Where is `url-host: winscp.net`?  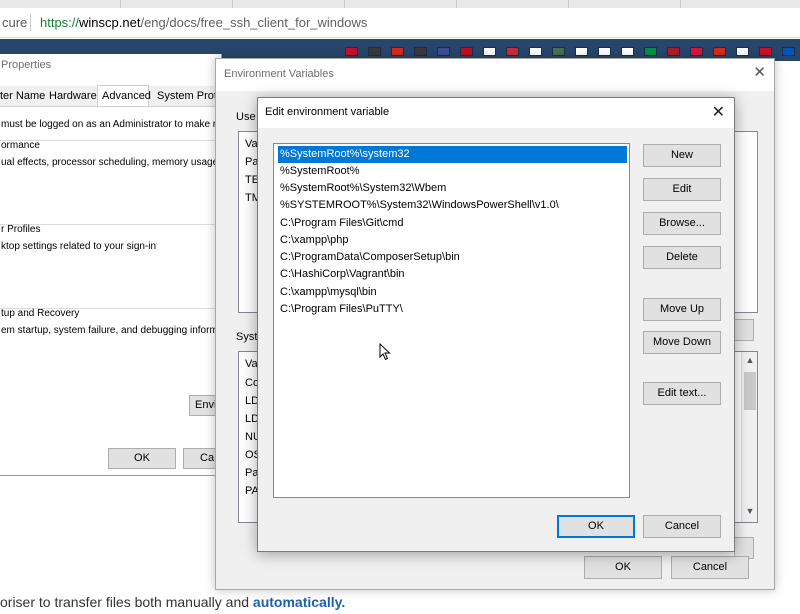
url-host: winscp.net is located at coordinates (110, 22).